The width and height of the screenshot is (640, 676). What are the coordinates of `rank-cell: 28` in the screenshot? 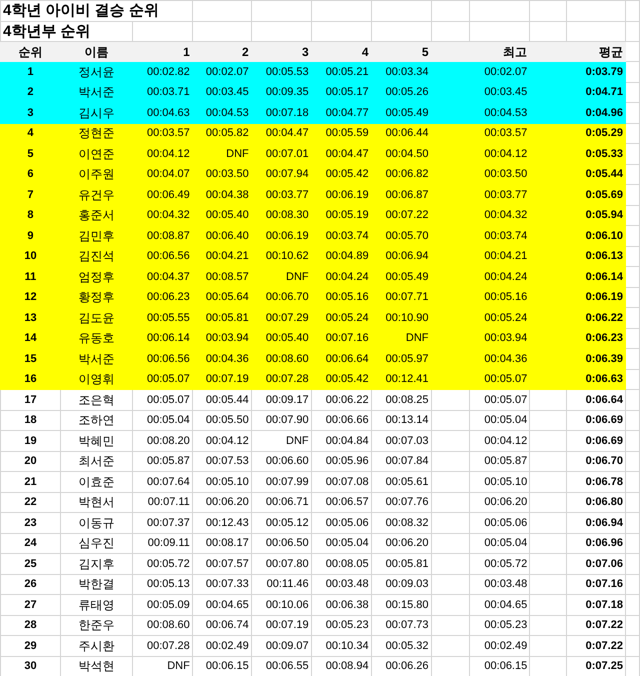 It's located at (30, 625).